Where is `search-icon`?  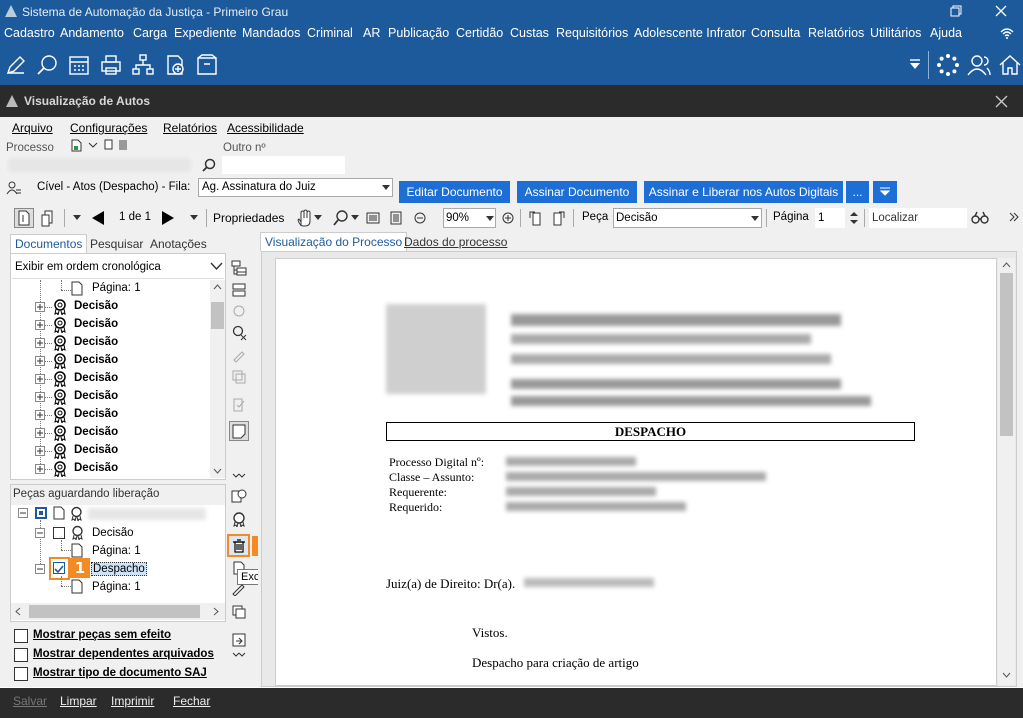
search-icon is located at coordinates (209, 165).